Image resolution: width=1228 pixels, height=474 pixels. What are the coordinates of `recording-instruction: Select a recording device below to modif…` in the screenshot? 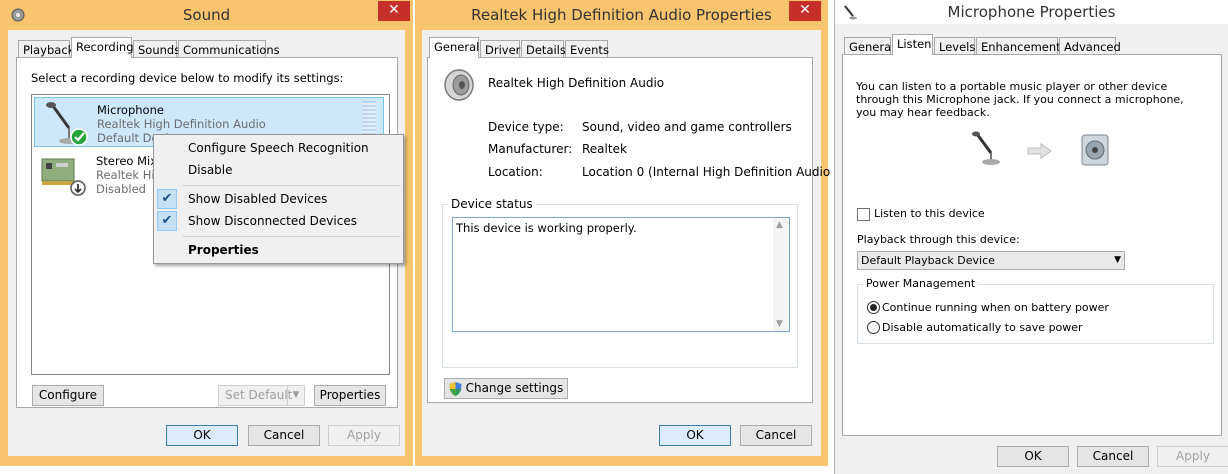 It's located at (187, 78).